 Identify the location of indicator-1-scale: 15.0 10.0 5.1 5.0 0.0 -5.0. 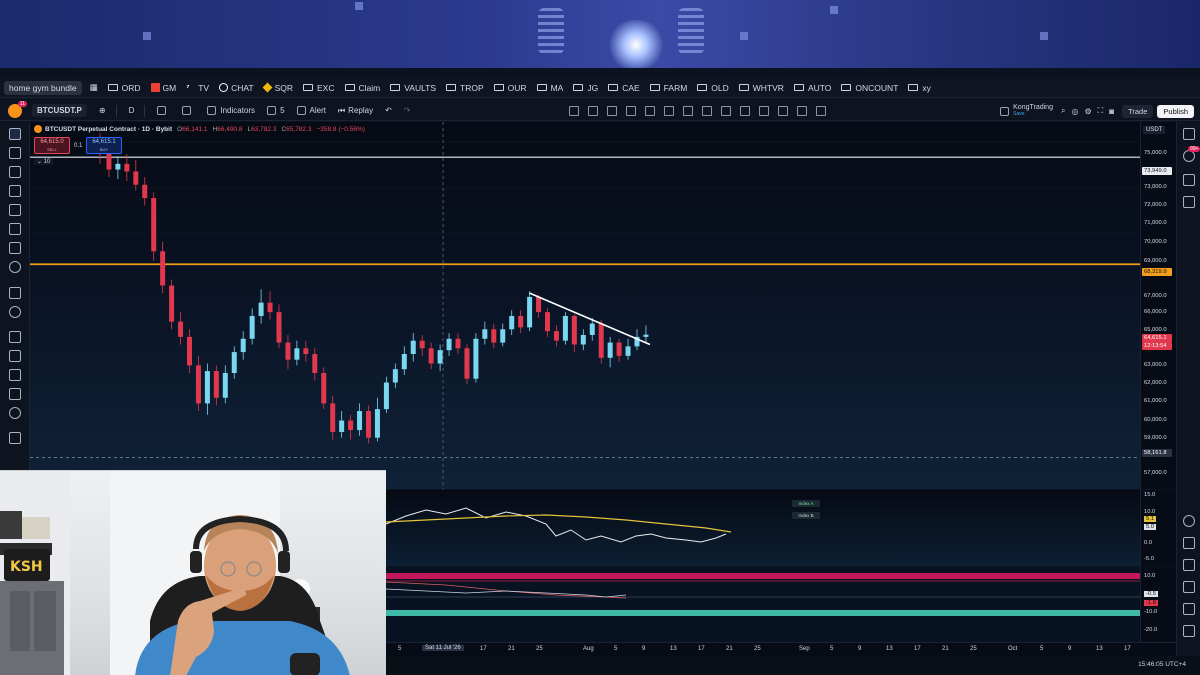
(1158, 528).